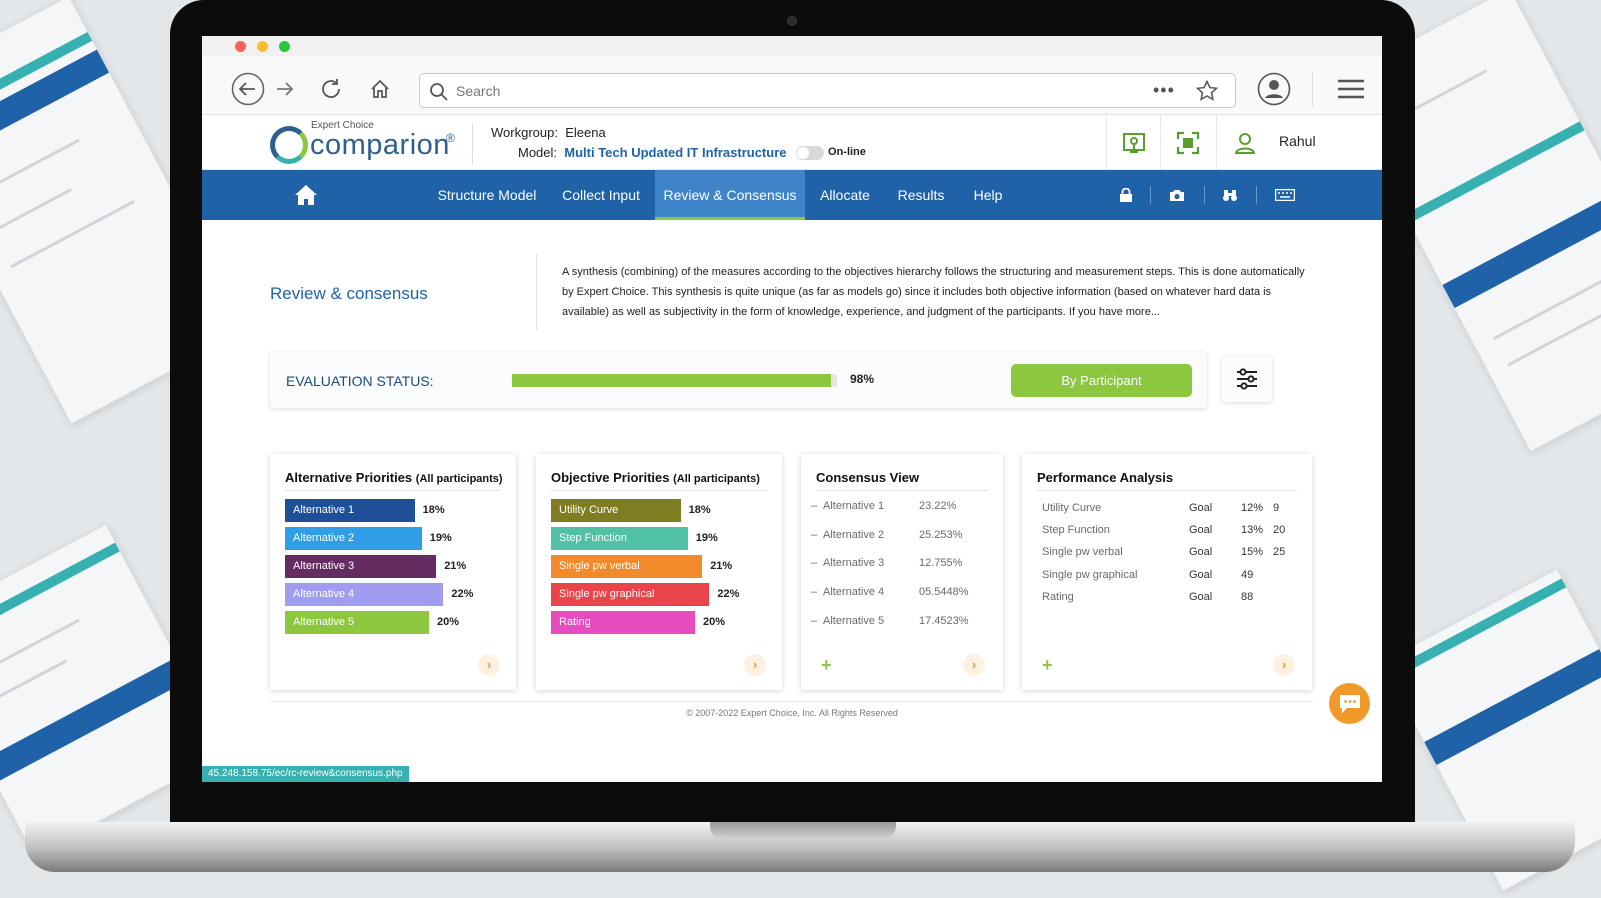  Describe the element at coordinates (944, 620) in the screenshot. I see `consensus-value: 17.4523%` at that location.